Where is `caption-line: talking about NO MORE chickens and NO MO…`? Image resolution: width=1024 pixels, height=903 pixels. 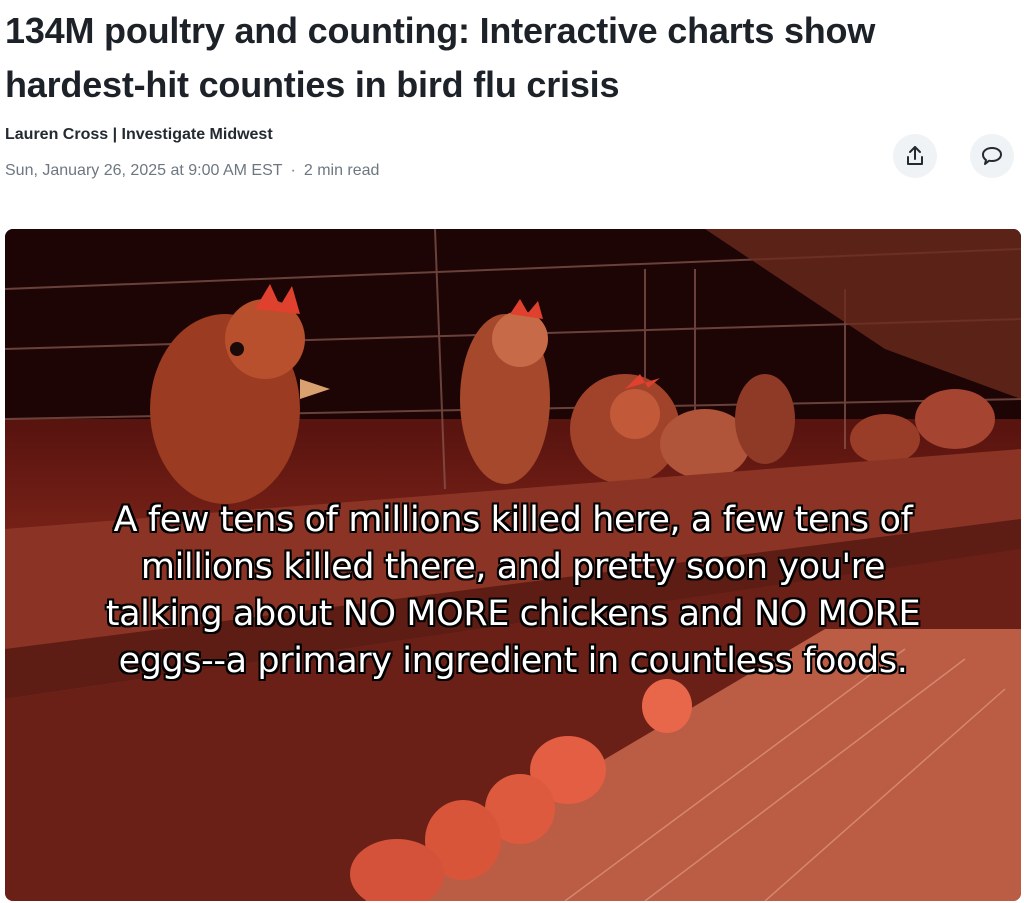 caption-line: talking about NO MORE chickens and NO MO… is located at coordinates (513, 614).